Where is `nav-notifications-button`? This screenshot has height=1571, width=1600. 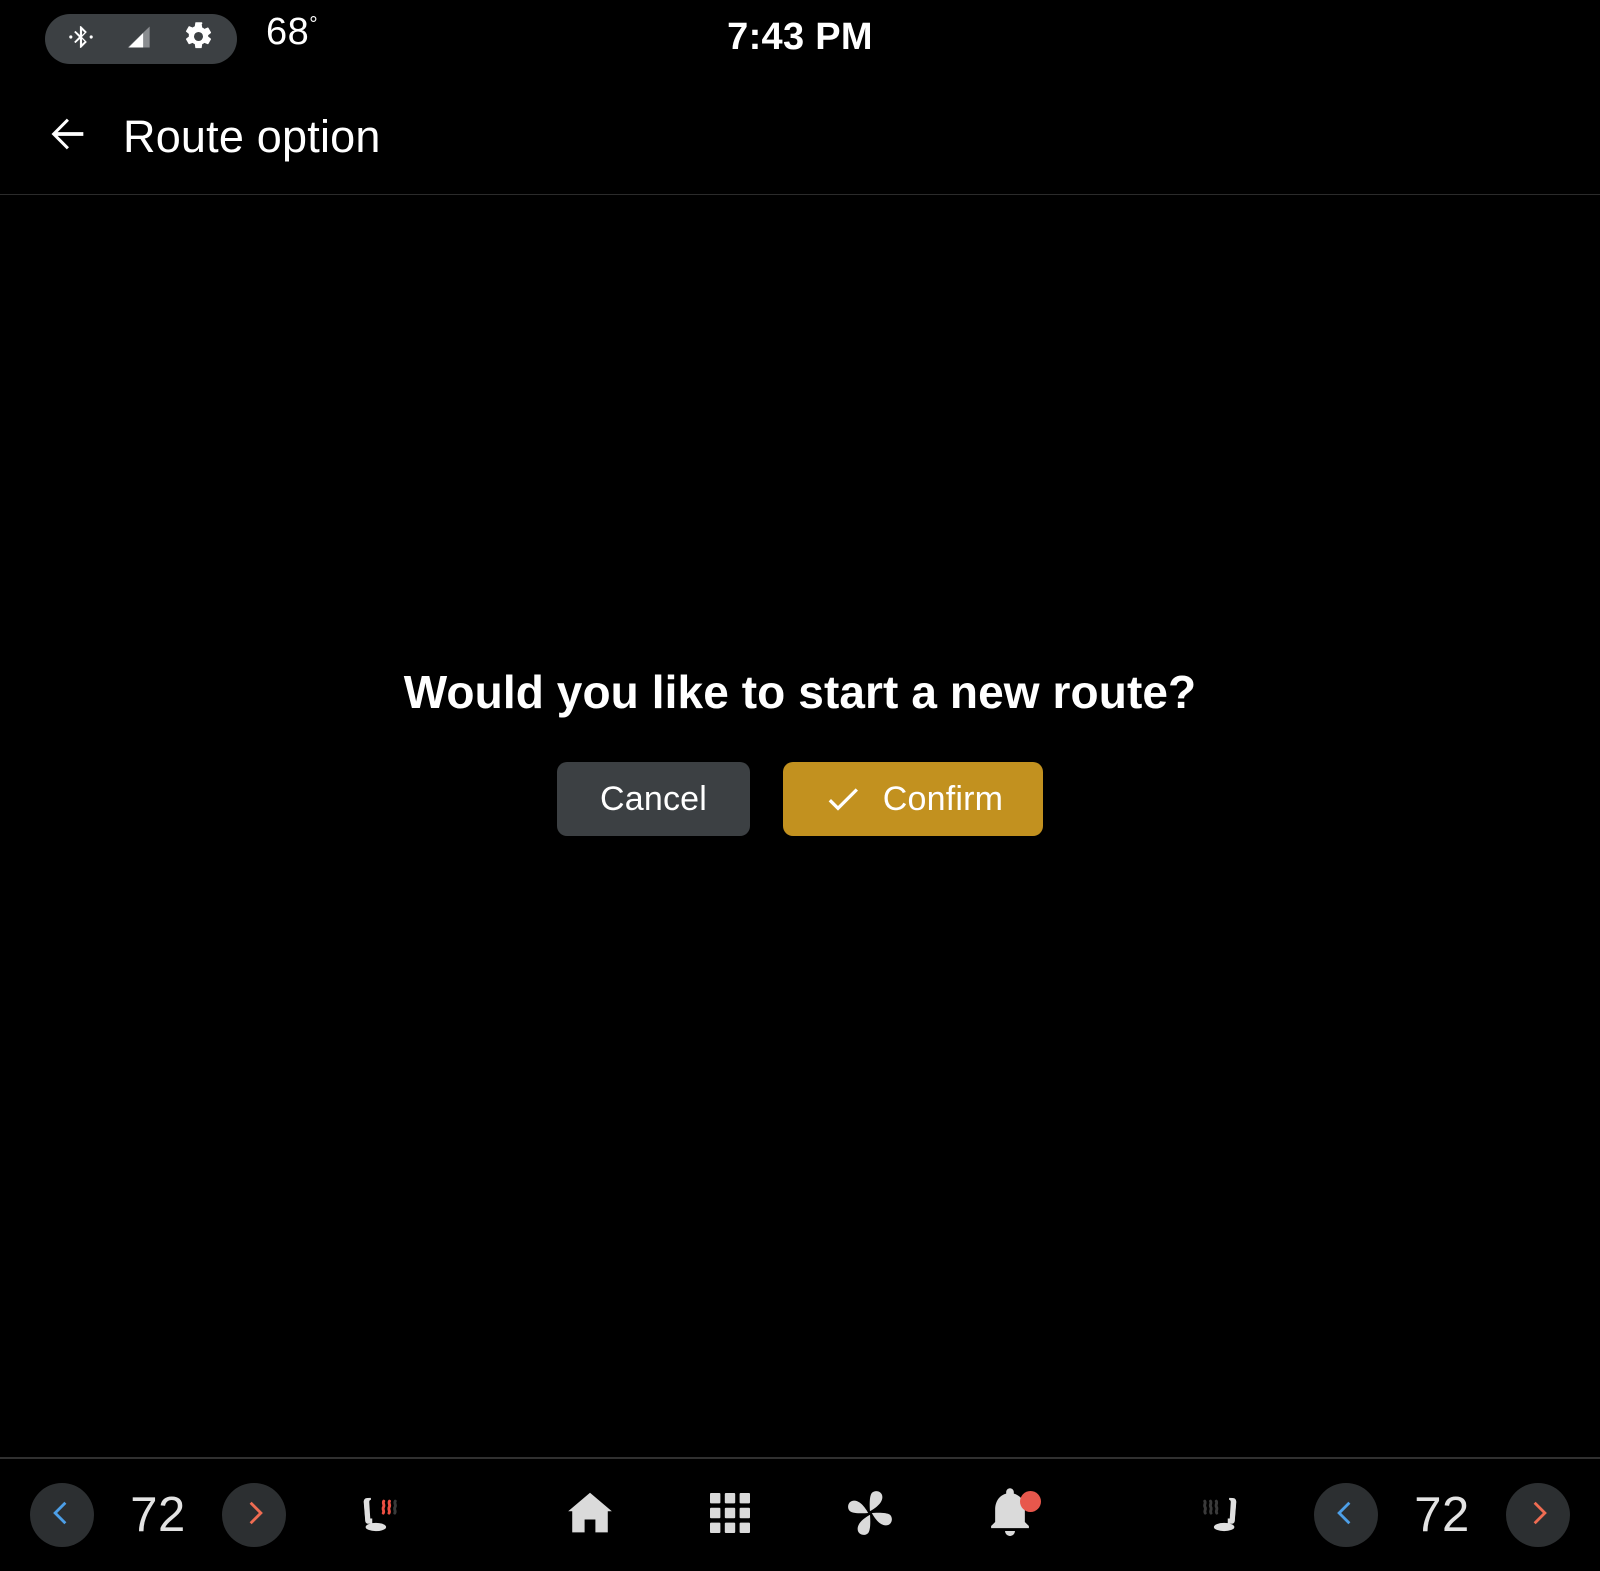 nav-notifications-button is located at coordinates (1010, 1515).